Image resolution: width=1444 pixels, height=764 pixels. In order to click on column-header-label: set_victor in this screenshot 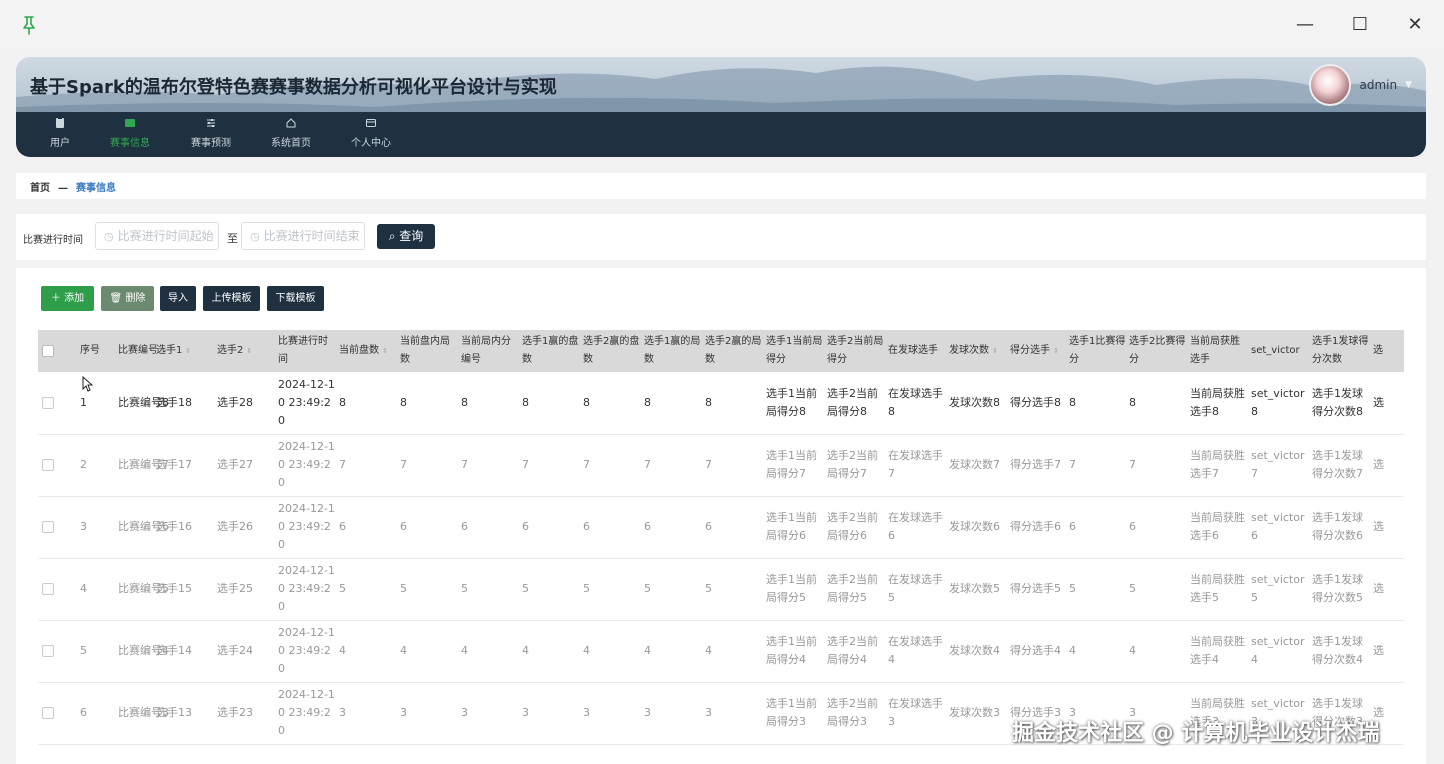, I will do `click(1275, 350)`.